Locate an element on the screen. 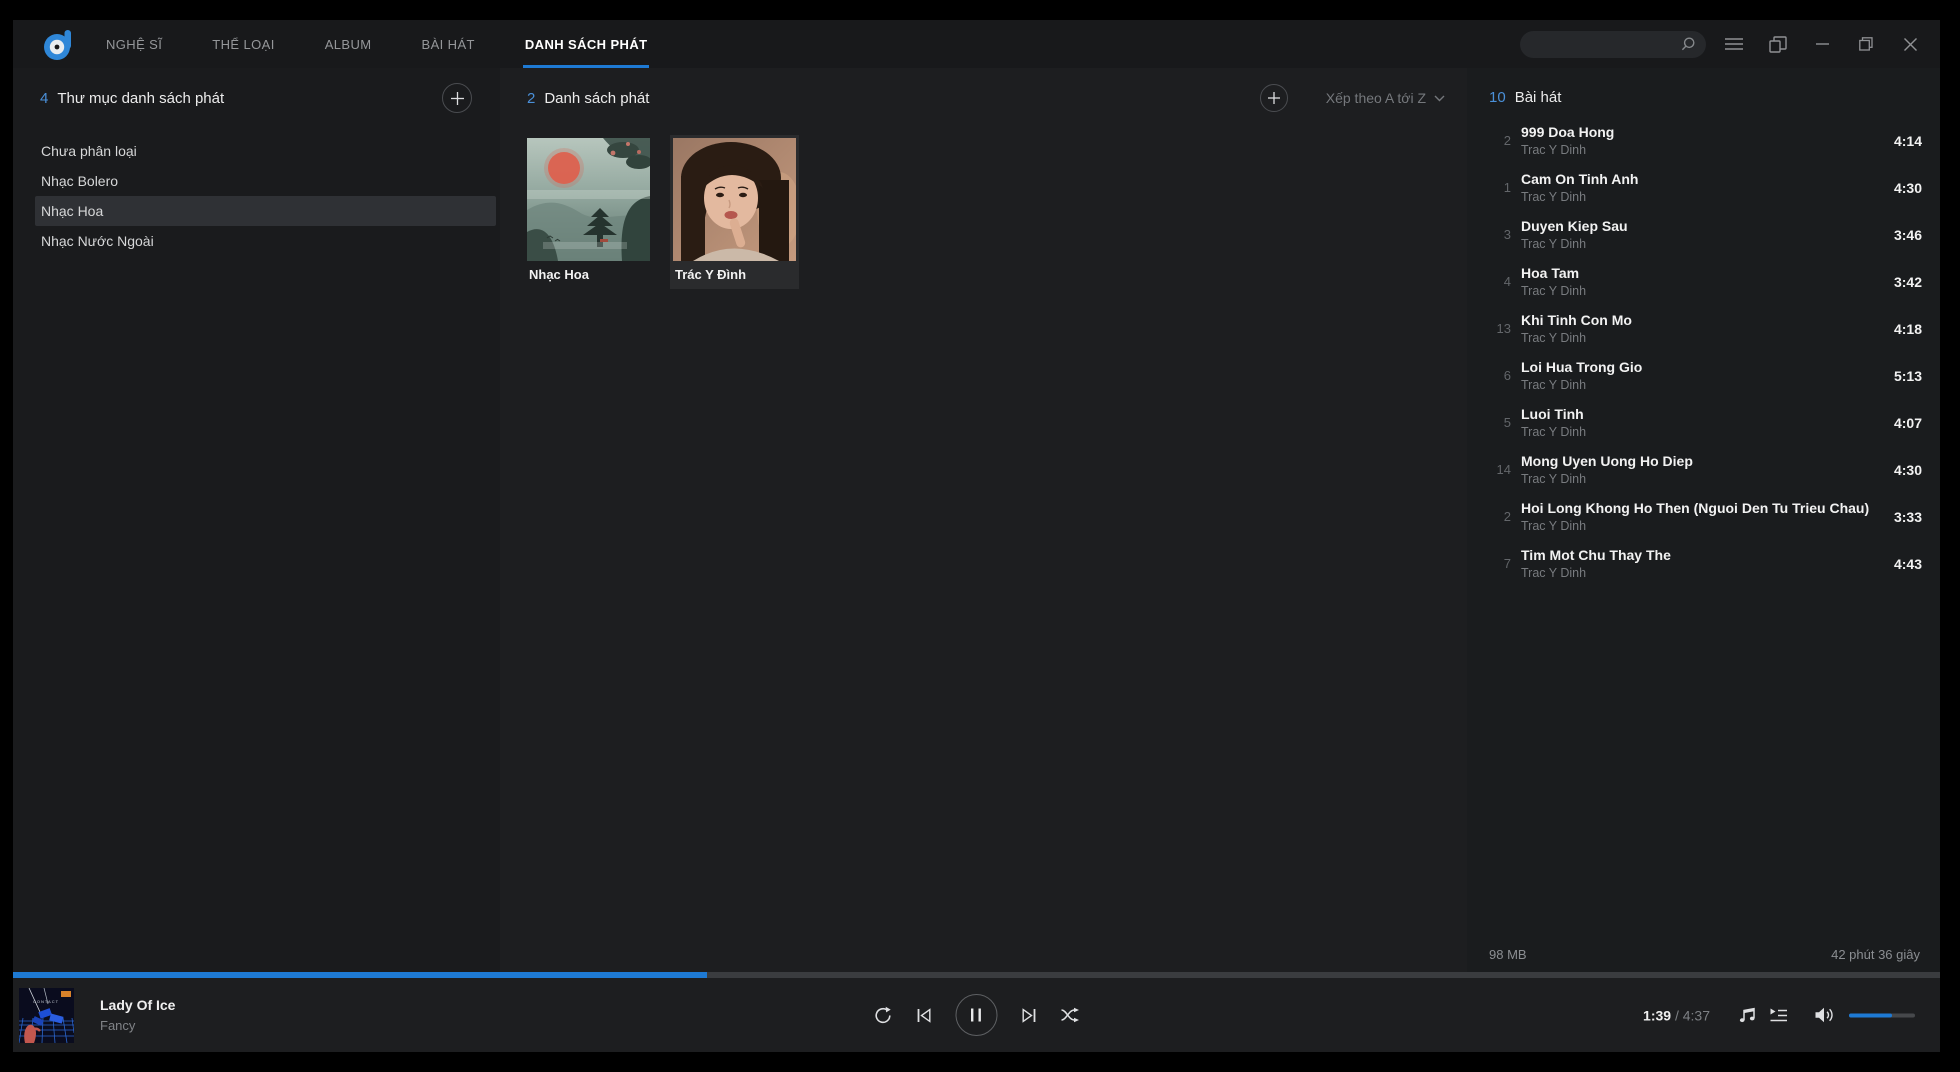  pause-button is located at coordinates (976, 1015).